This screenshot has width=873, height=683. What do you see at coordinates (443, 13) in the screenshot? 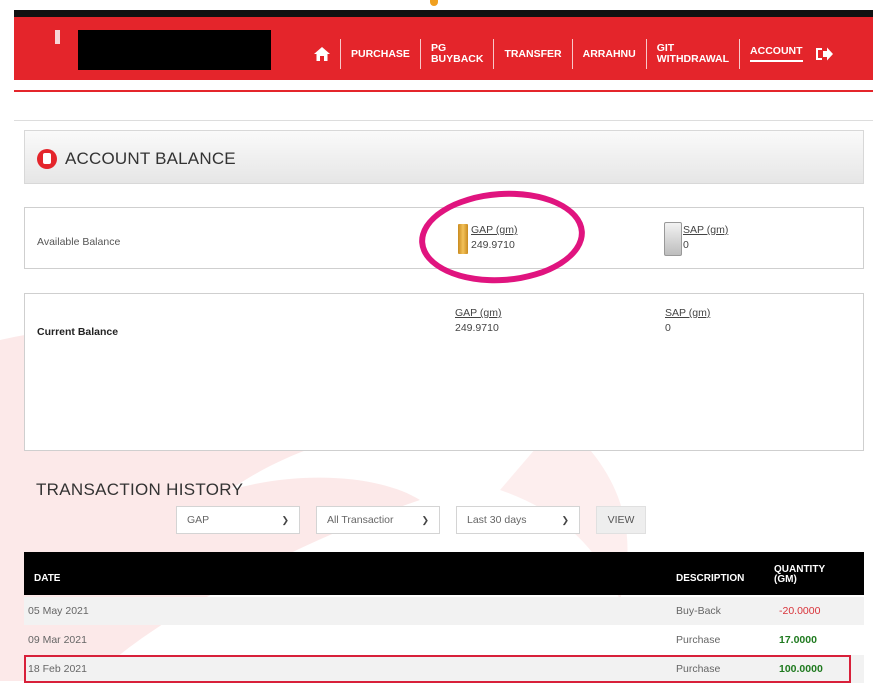
I see `header-top-border` at bounding box center [443, 13].